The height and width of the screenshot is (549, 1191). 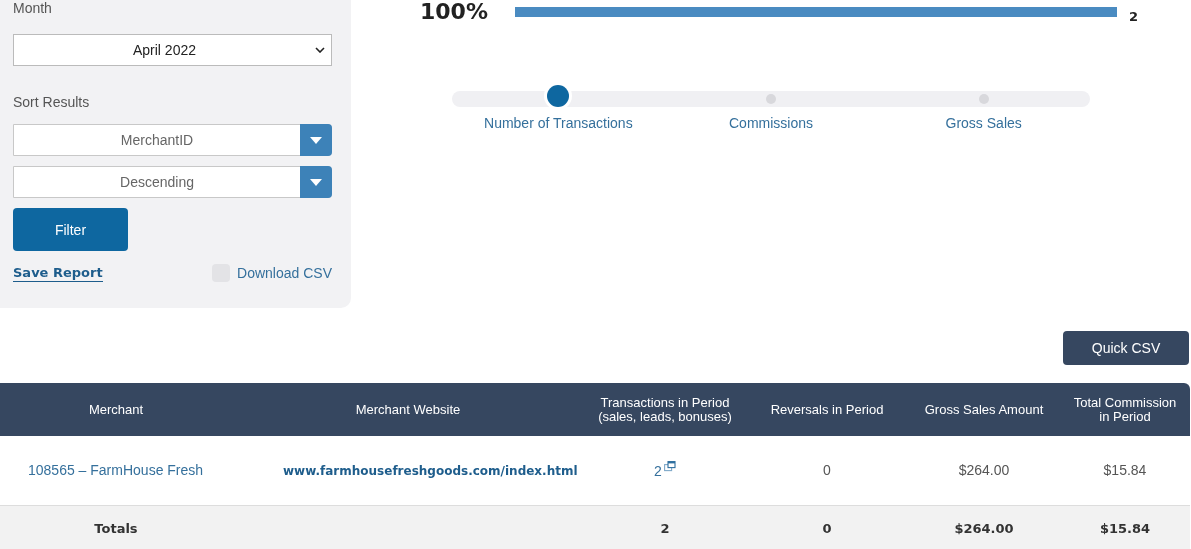 What do you see at coordinates (665, 409) in the screenshot?
I see `column-header: Transactions in Period (sales, leads, bonuses)` at bounding box center [665, 409].